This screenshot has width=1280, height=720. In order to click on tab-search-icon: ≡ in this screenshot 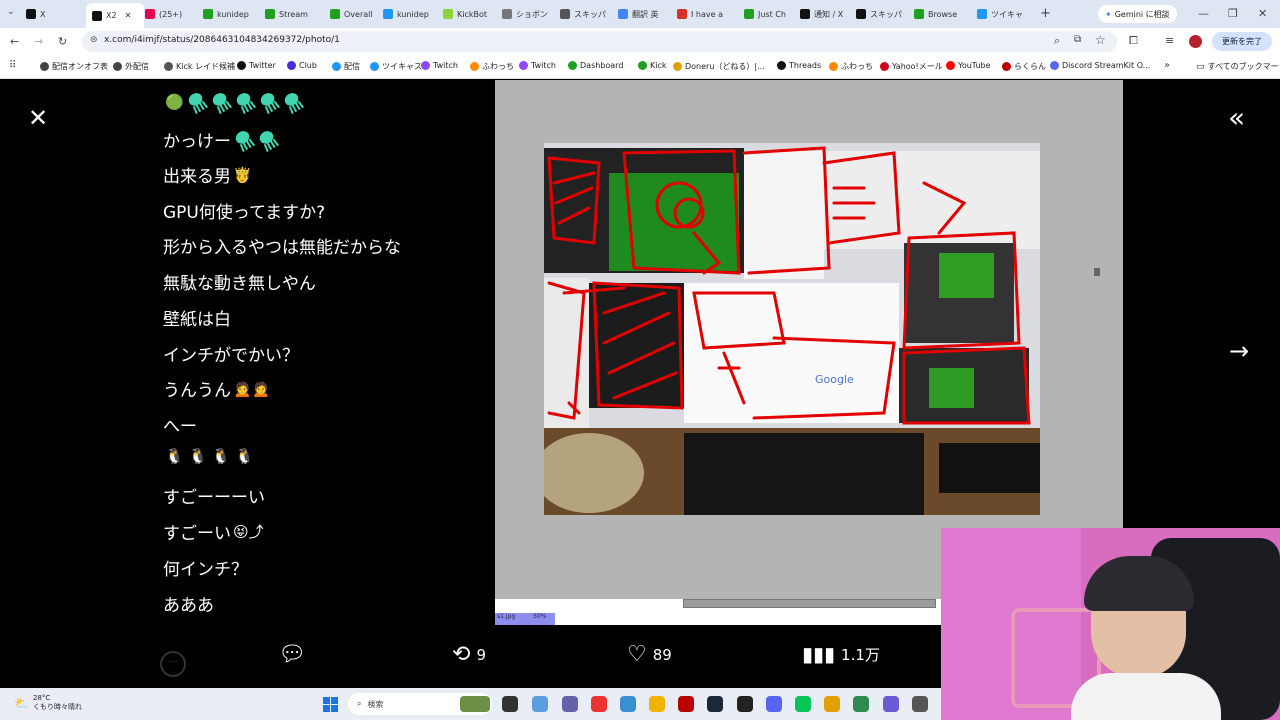, I will do `click(1169, 40)`.